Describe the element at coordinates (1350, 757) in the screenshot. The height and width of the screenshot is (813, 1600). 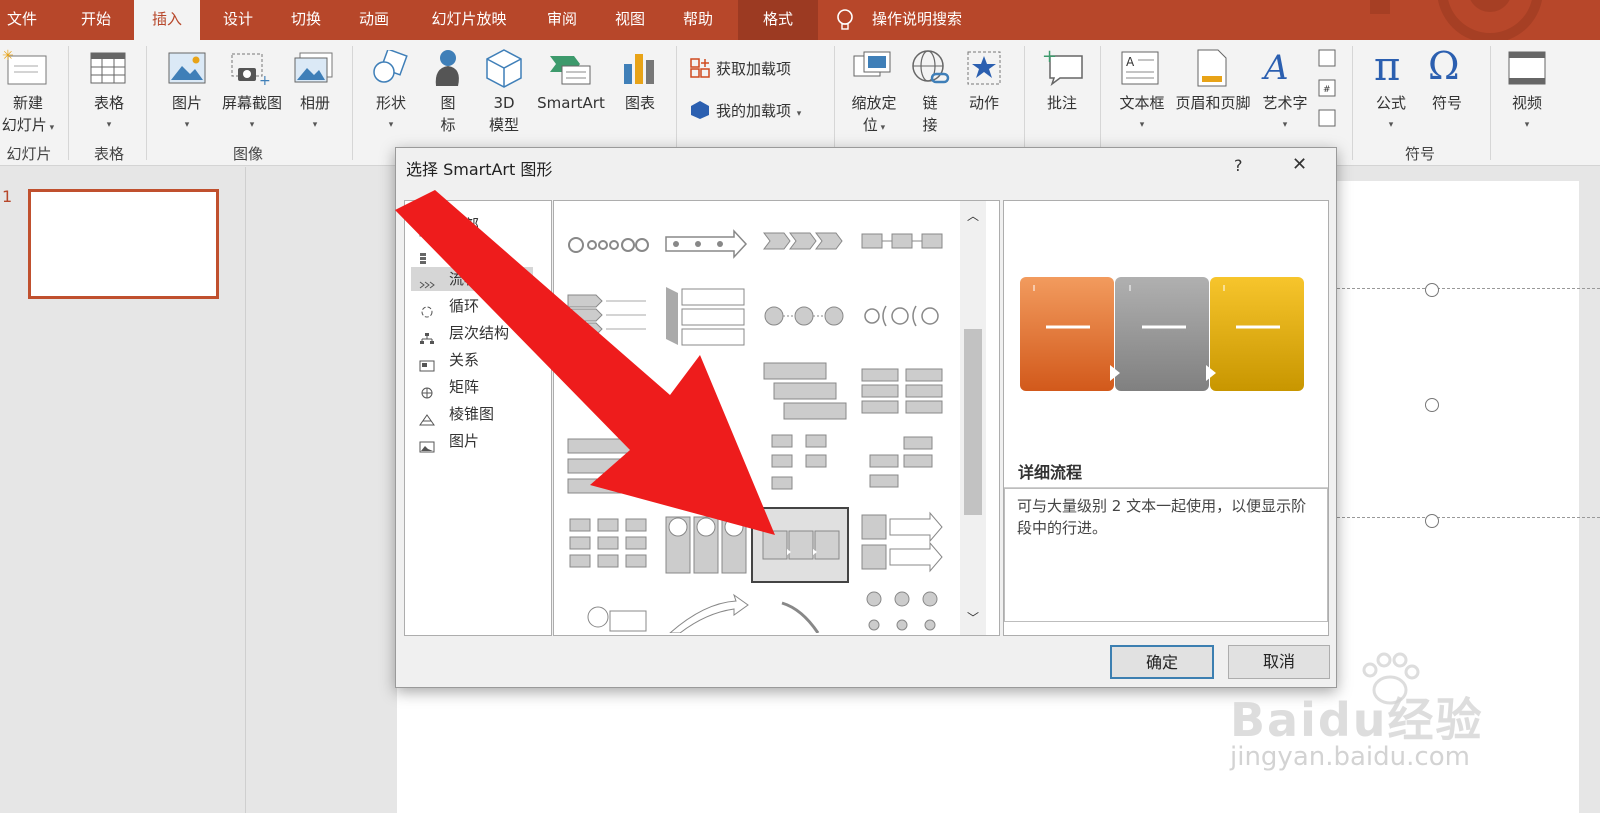
I see `watermark-url: jingyan.baidu.com` at that location.